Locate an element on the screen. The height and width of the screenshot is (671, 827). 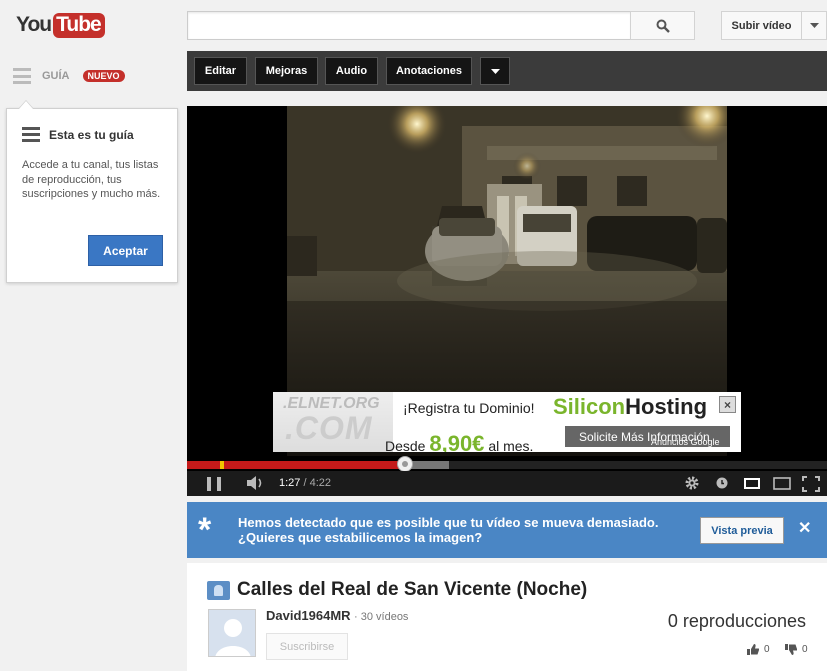
large-player-icon is located at coordinates (782, 483).